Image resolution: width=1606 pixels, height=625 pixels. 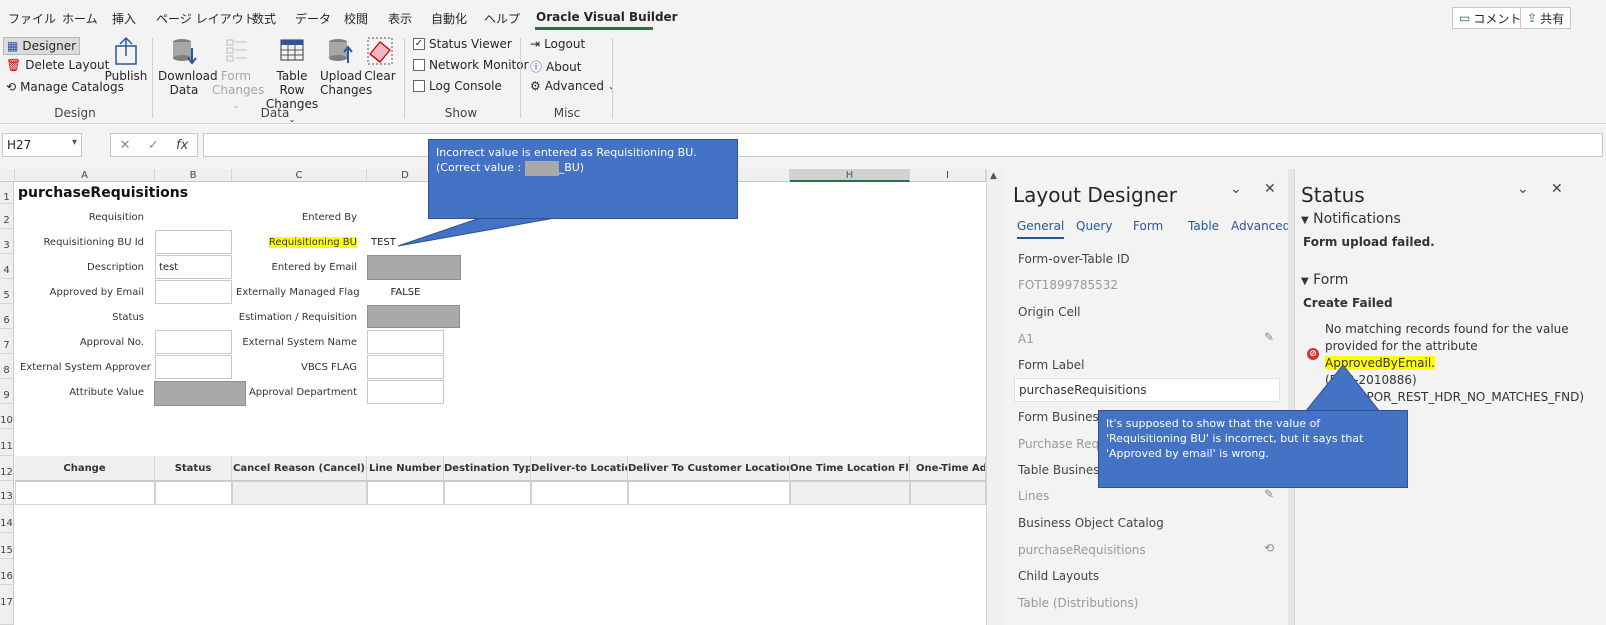 I want to click on external-system-approver-field, so click(x=193, y=367).